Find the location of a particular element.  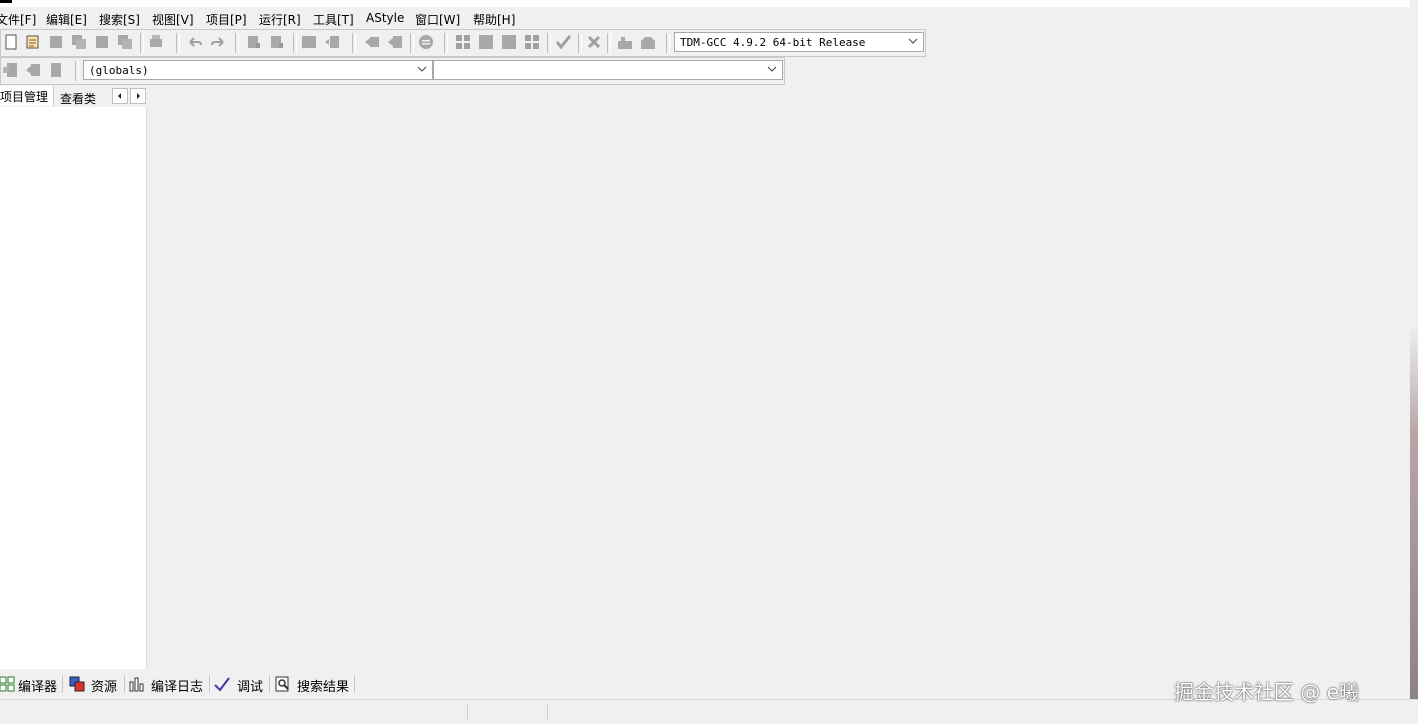

desktop-edge is located at coordinates (1414, 361).